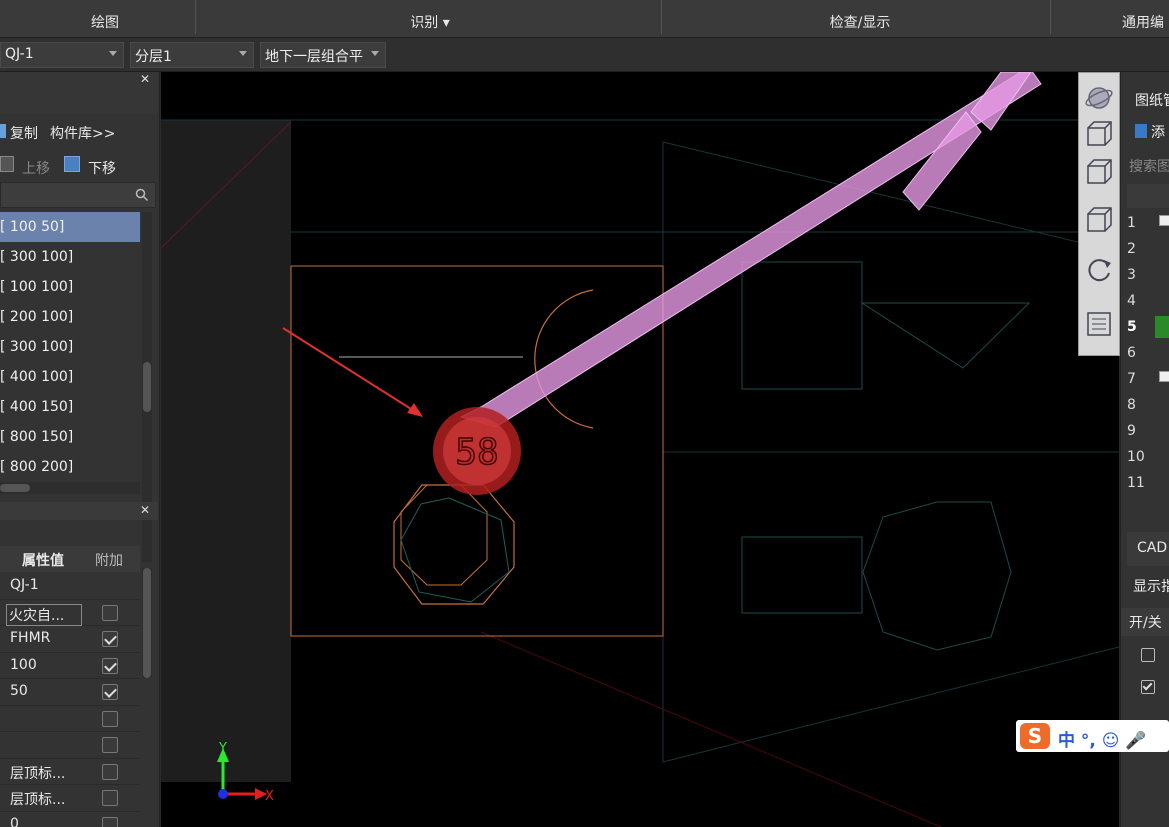  I want to click on rotate-icon, so click(1099, 270).